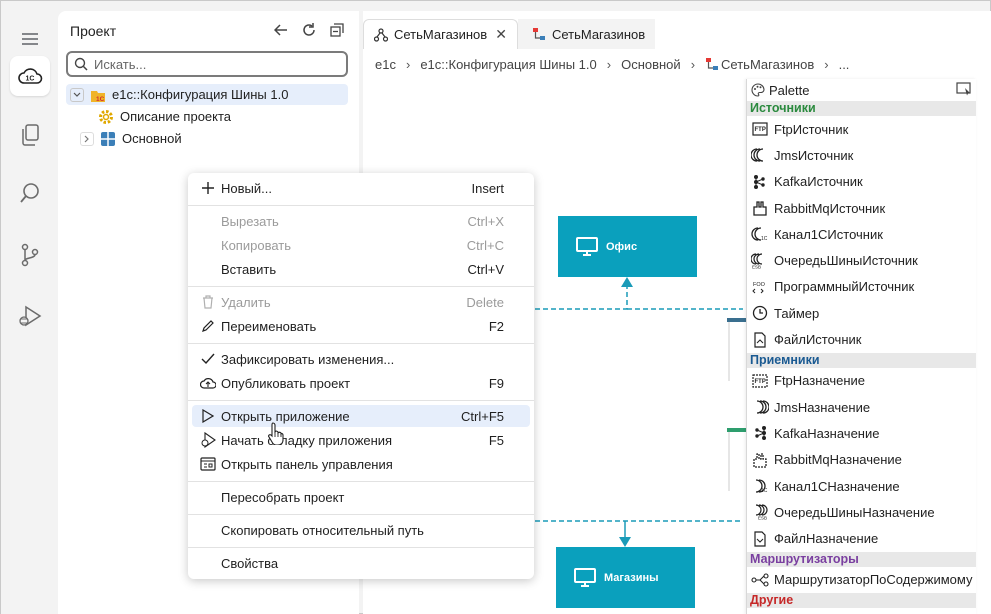 Image resolution: width=991 pixels, height=614 pixels. Describe the element at coordinates (361, 464) in the screenshot. I see `menu-item-open-dashboard: Открыть панель управления` at that location.